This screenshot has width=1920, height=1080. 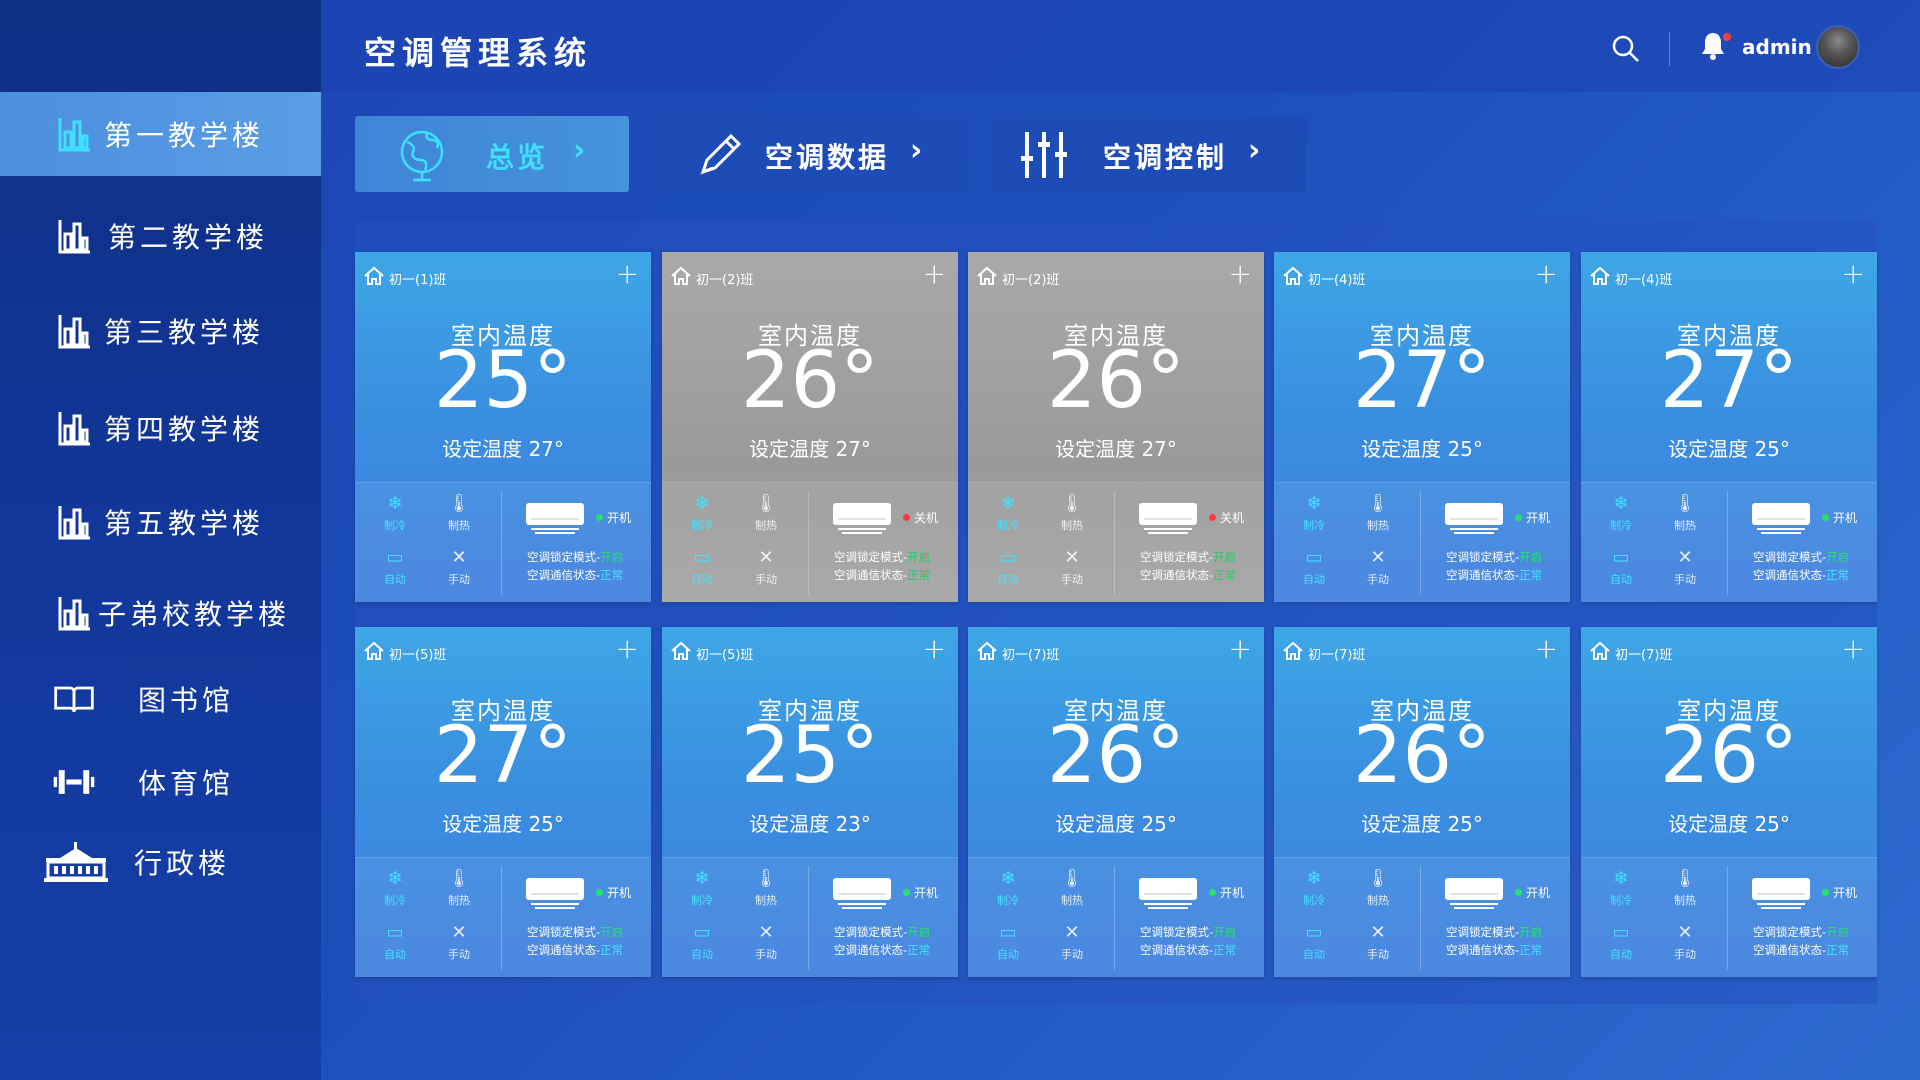 What do you see at coordinates (160, 428) in the screenshot?
I see `sidebar-item-building-4: 第四教学楼` at bounding box center [160, 428].